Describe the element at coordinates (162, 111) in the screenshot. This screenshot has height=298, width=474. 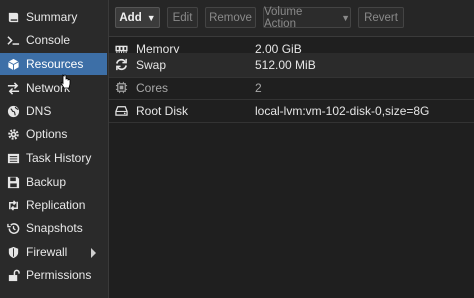
I see `row-key: Root Disk` at that location.